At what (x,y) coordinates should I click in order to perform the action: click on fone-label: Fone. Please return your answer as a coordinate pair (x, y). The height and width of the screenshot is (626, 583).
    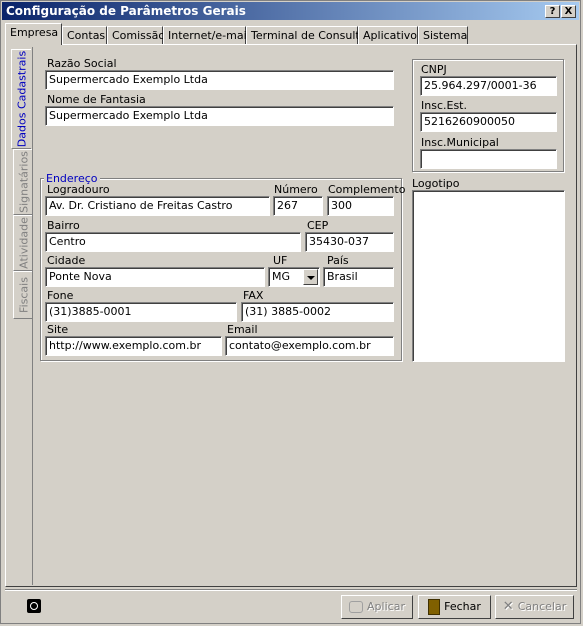
    Looking at the image, I should click on (60, 295).